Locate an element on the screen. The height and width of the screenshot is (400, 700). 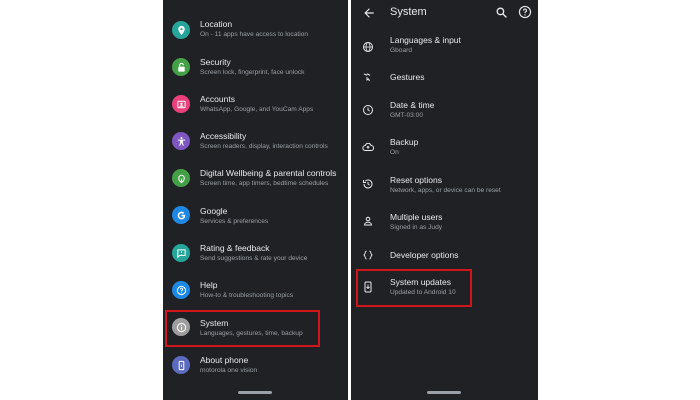
system-item-multiple-users: Multiple users Signed in as Judy is located at coordinates (444, 223).